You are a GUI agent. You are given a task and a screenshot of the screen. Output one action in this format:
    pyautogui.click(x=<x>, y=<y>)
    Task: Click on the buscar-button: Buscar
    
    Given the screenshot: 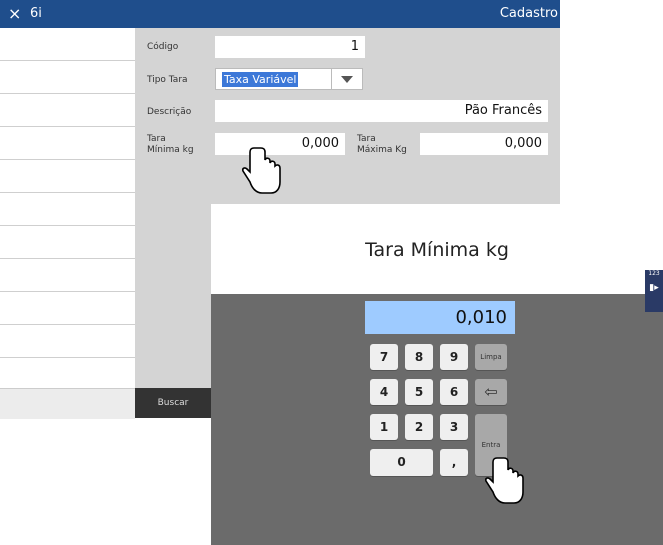 What is the action you would take?
    pyautogui.click(x=173, y=403)
    